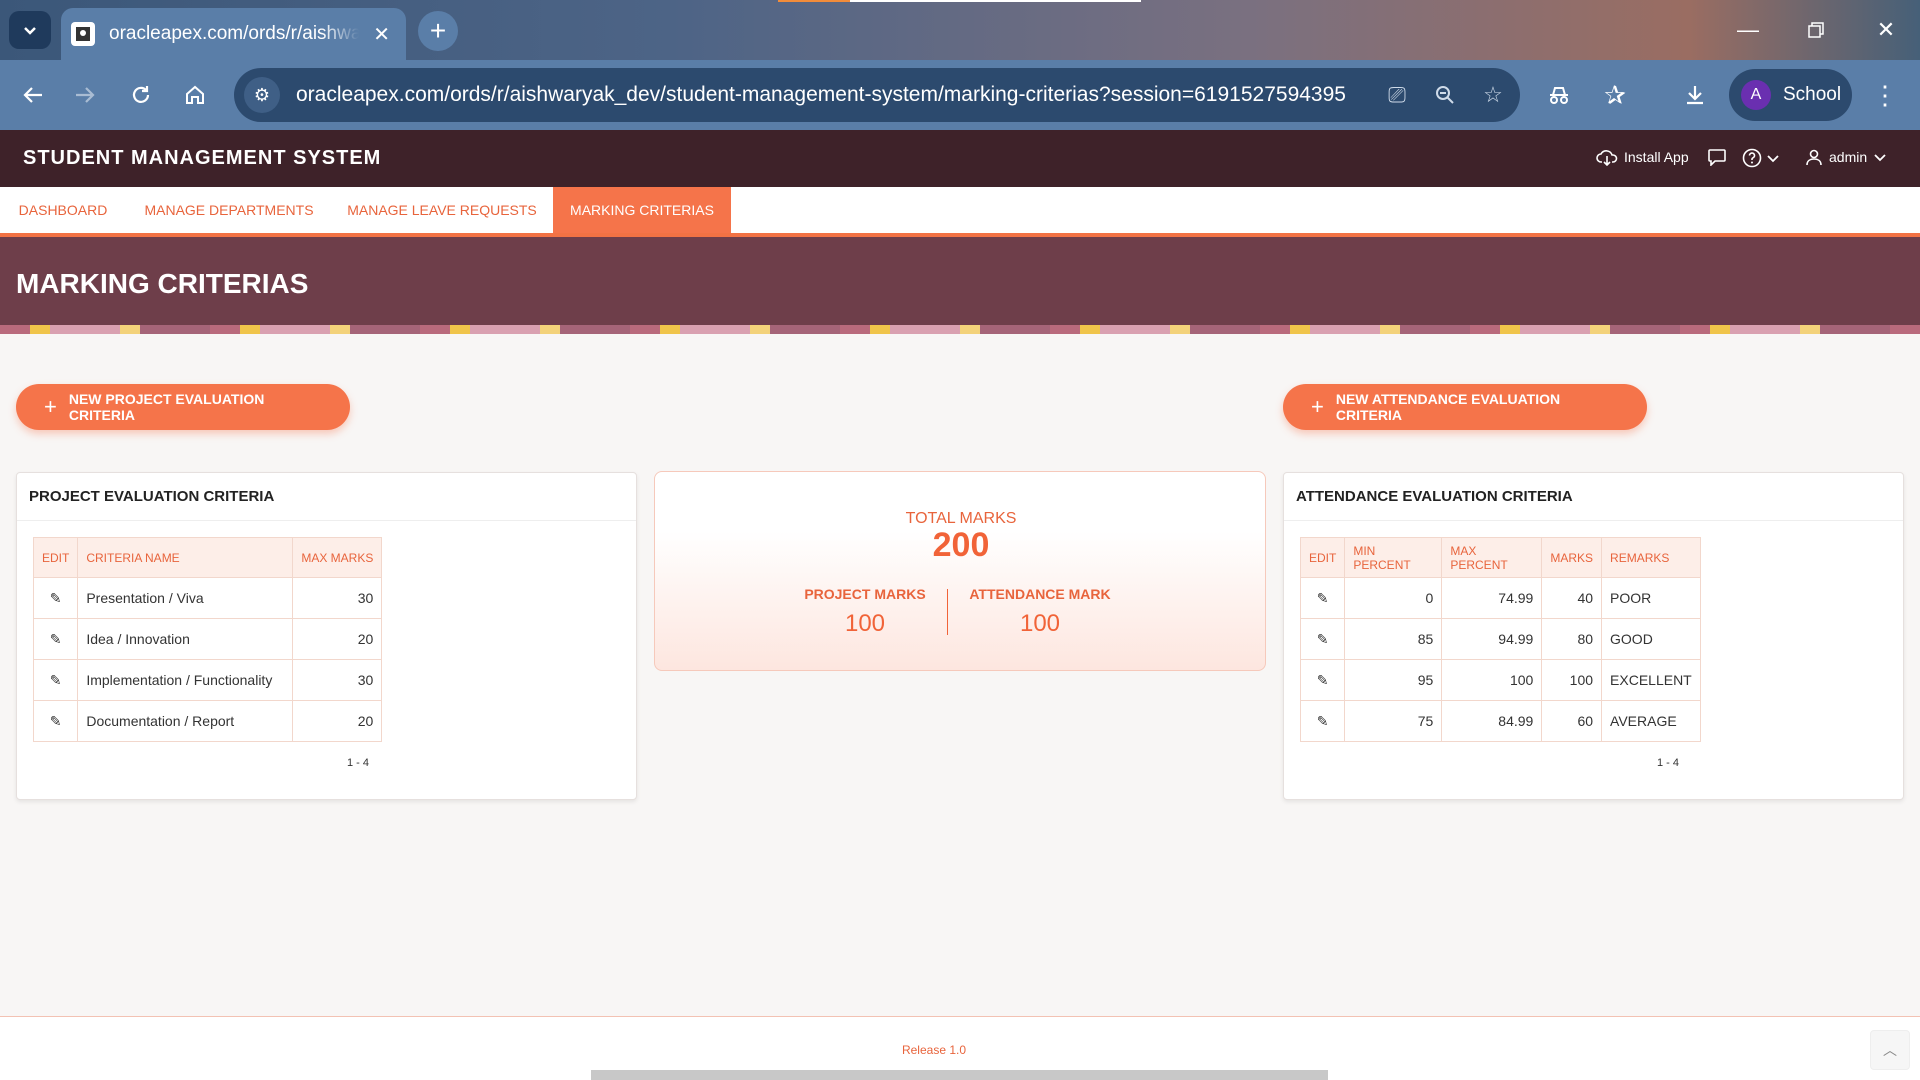 Image resolution: width=1920 pixels, height=1080 pixels. What do you see at coordinates (1492, 598) in the screenshot?
I see `max-percent-cell: 74.99` at bounding box center [1492, 598].